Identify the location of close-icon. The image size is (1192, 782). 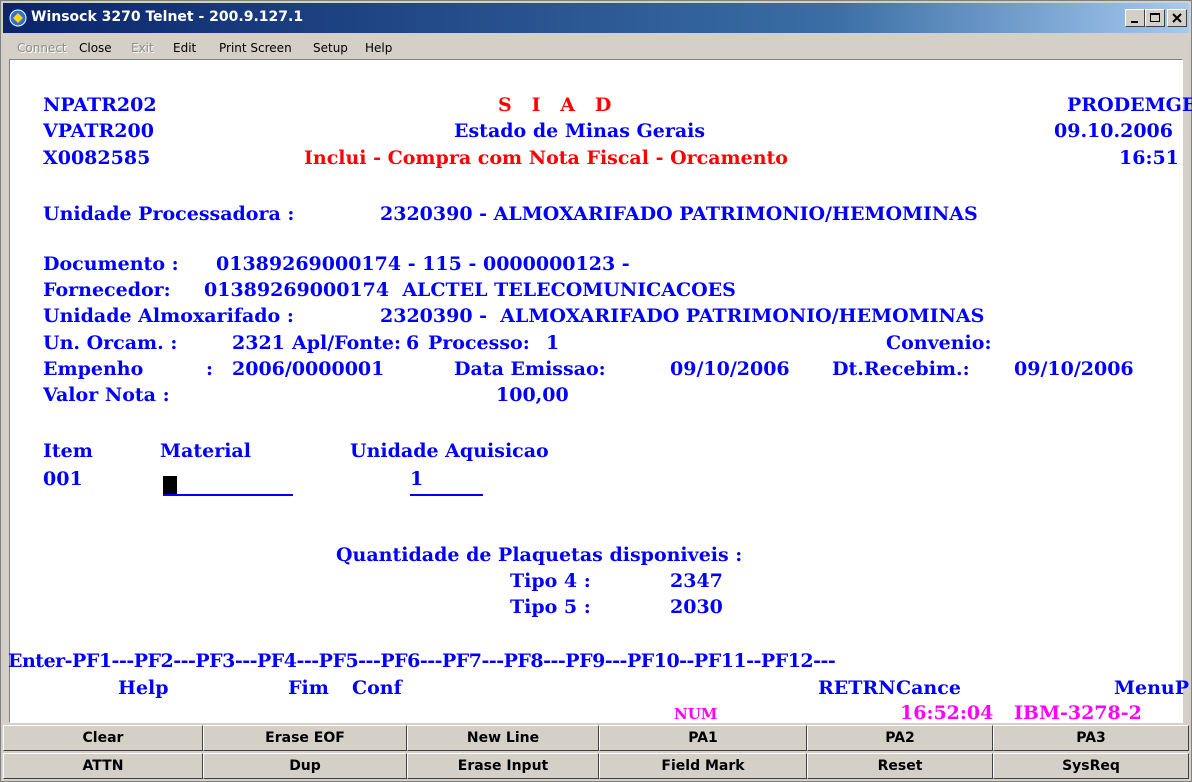
(1177, 18).